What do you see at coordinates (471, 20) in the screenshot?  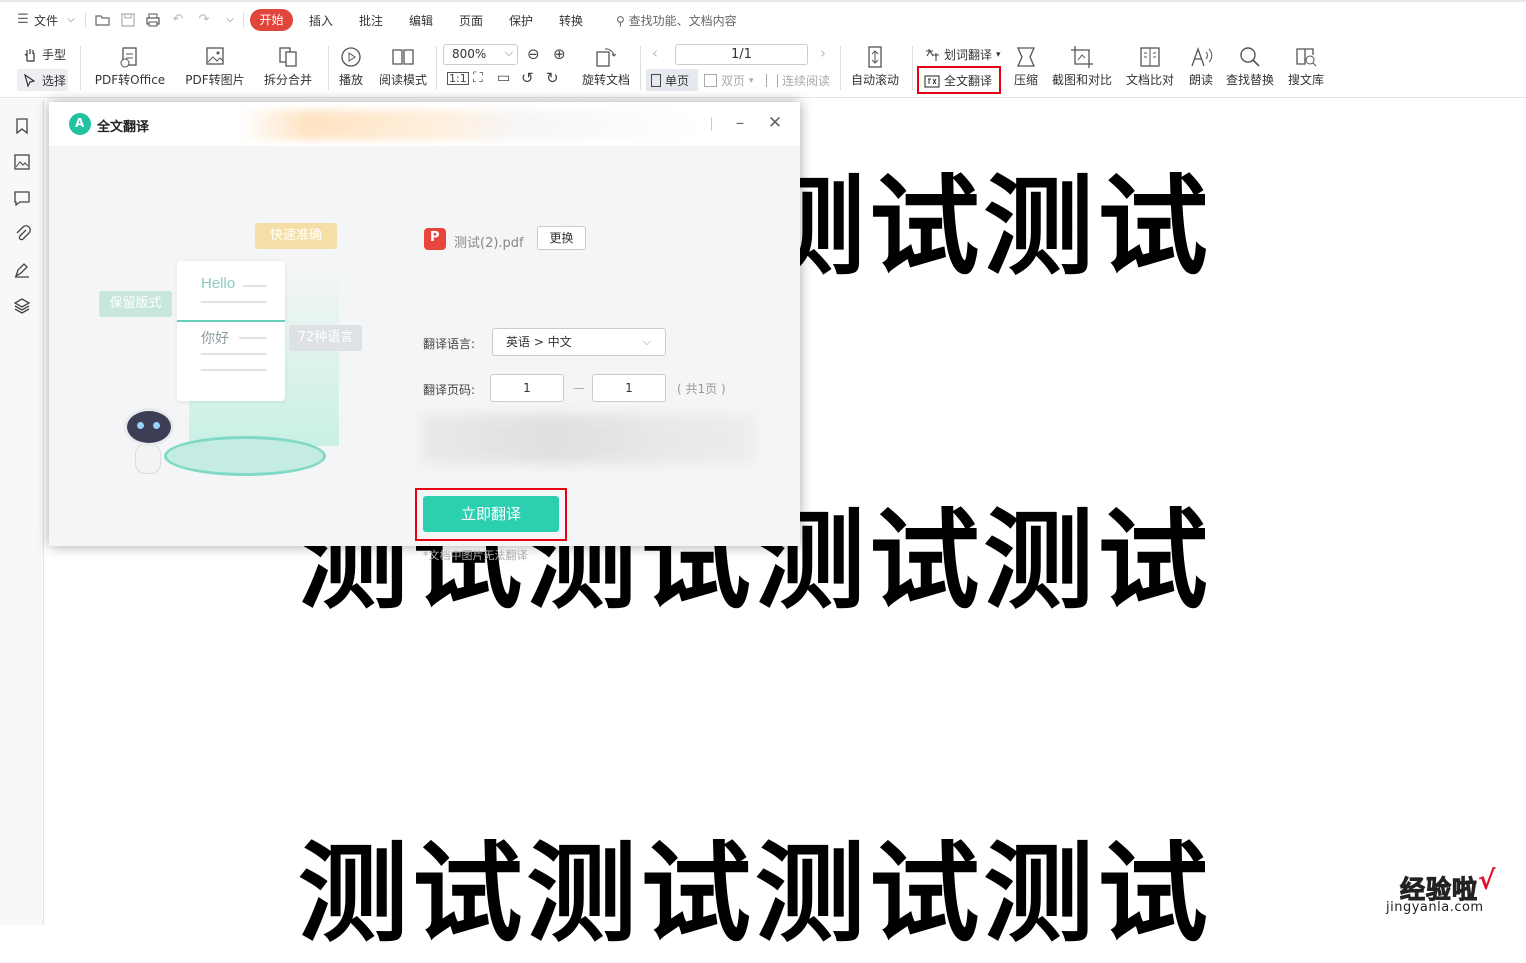 I see `tab-page: 页面` at bounding box center [471, 20].